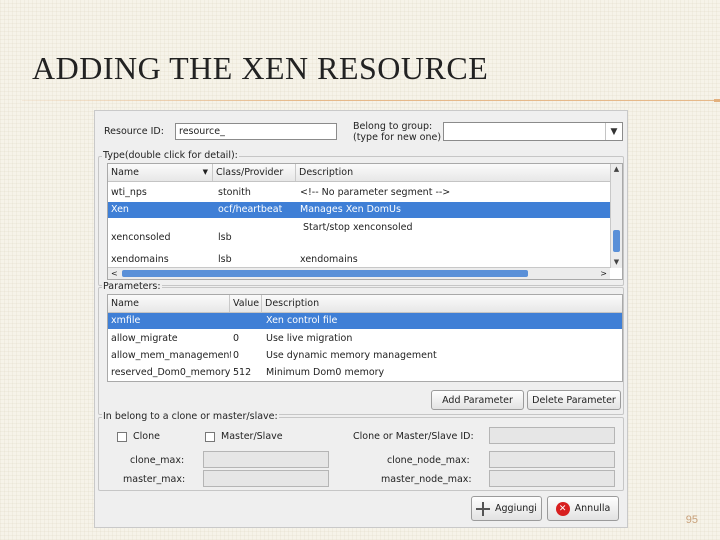 The height and width of the screenshot is (540, 720). I want to click on type-table-header: Name ▼ Class/Provider Description, so click(359, 173).